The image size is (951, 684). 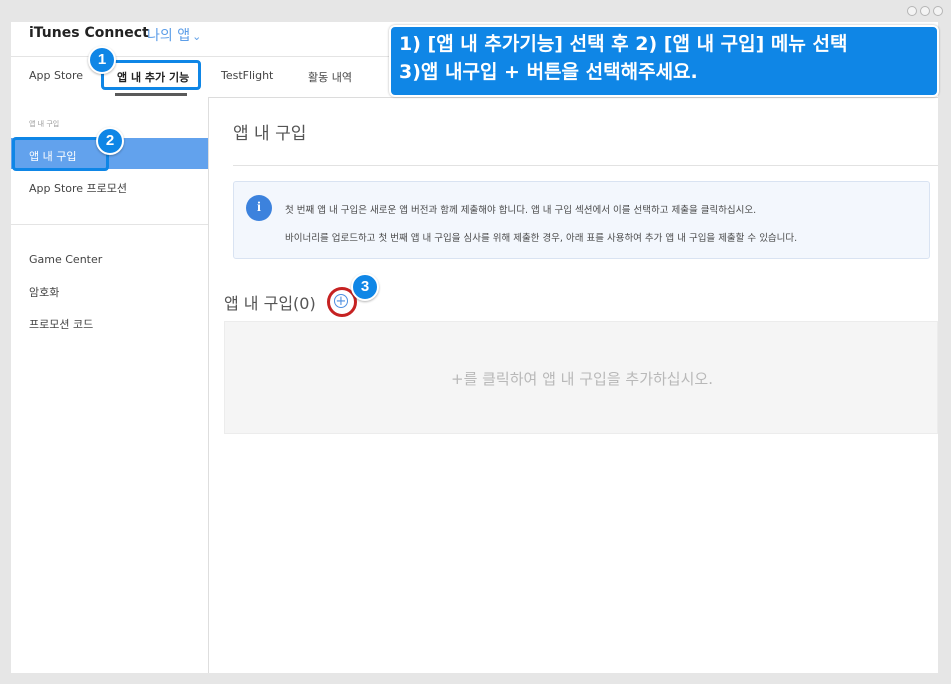 I want to click on sidebar-item-game-center: Game Center, so click(x=65, y=259).